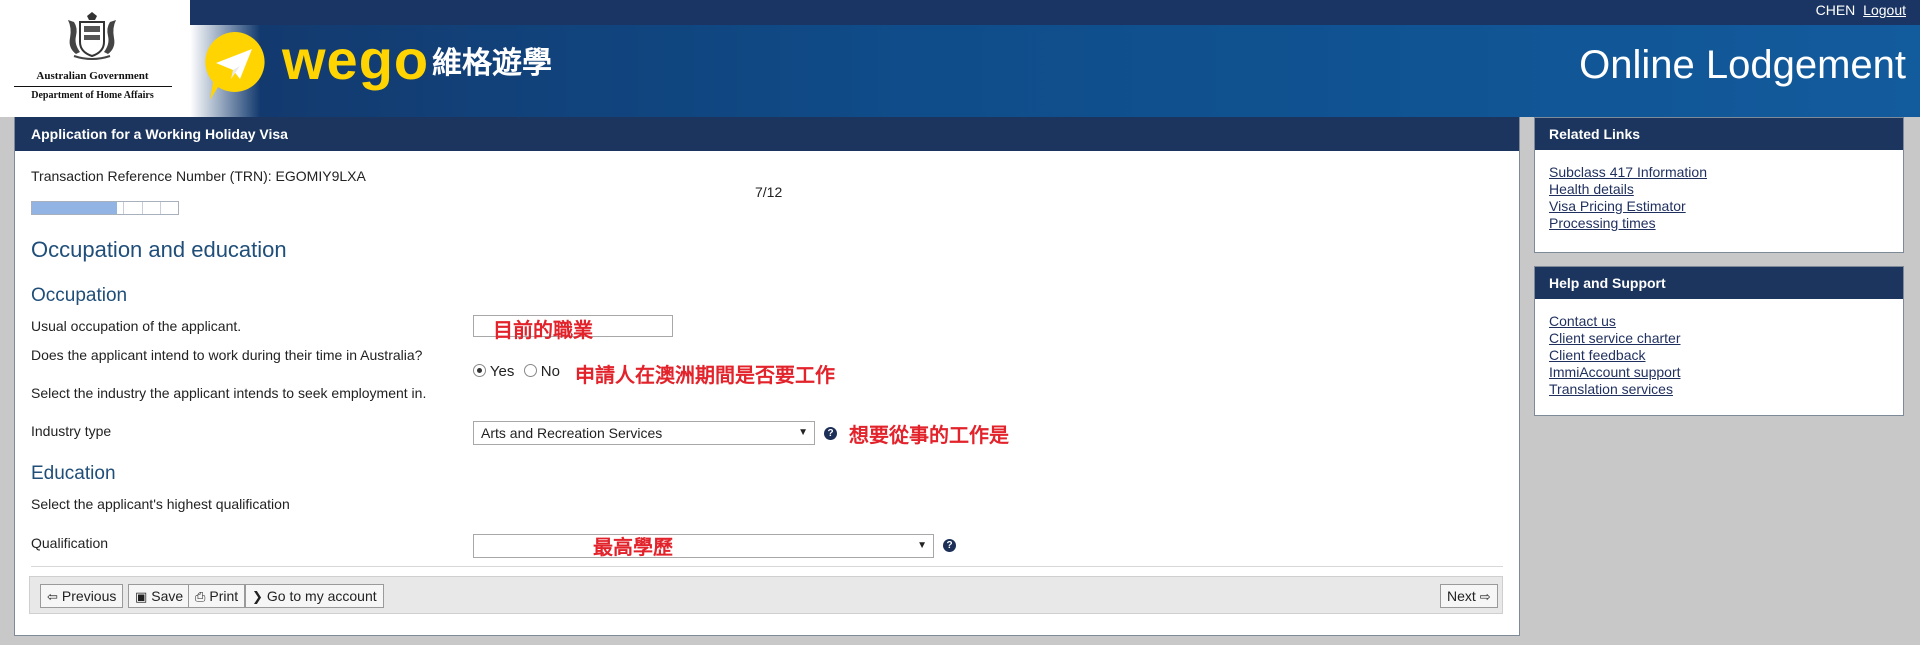  What do you see at coordinates (356, 59) in the screenshot?
I see `wego-wordmark: wego` at bounding box center [356, 59].